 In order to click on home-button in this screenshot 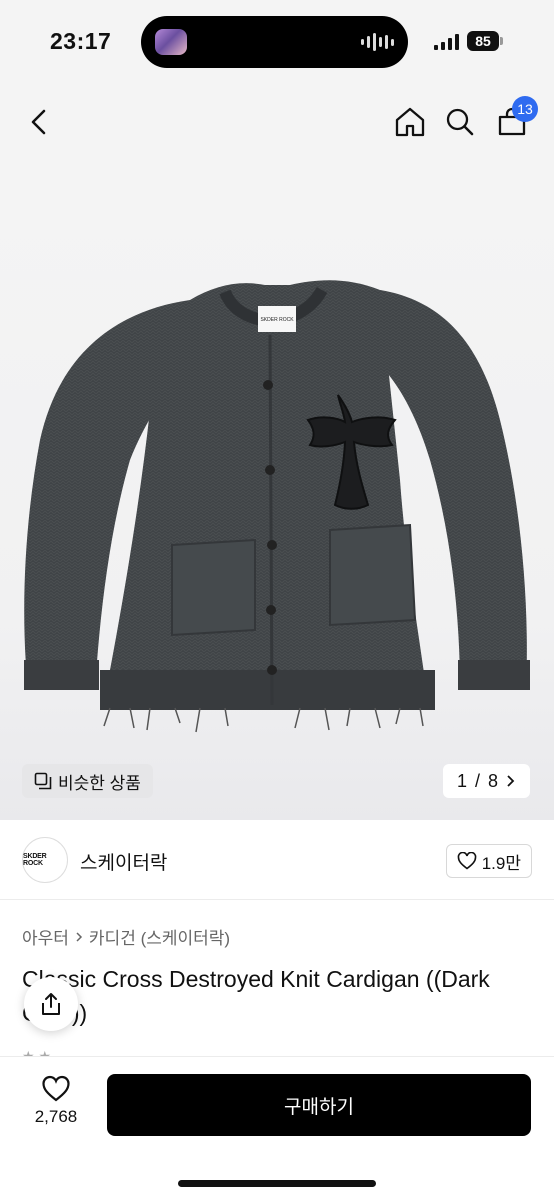, I will do `click(410, 122)`.